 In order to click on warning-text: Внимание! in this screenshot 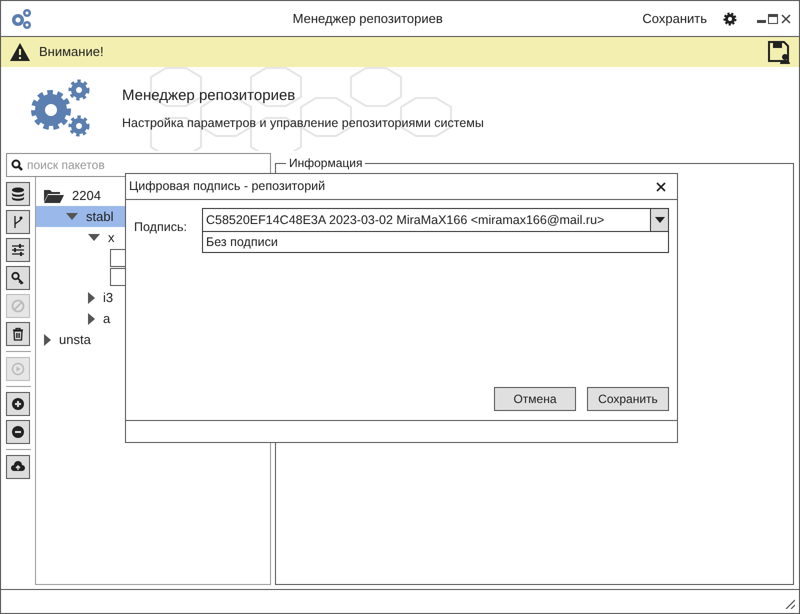, I will do `click(72, 52)`.